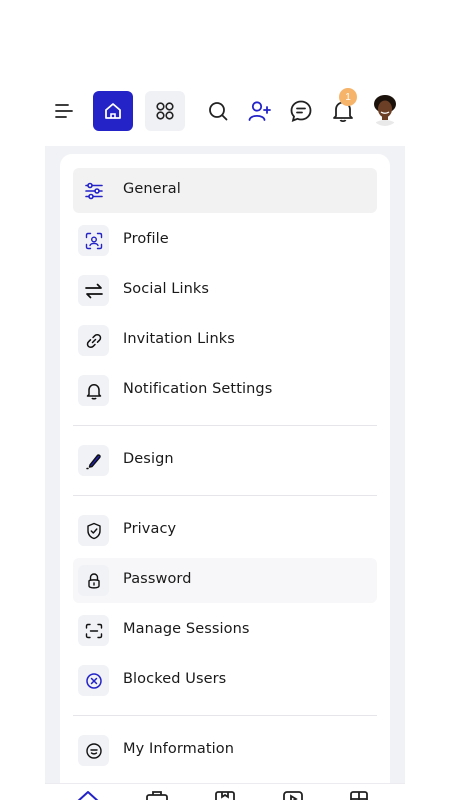  I want to click on menu-item-notification-settings: Notification Settings, so click(225, 390).